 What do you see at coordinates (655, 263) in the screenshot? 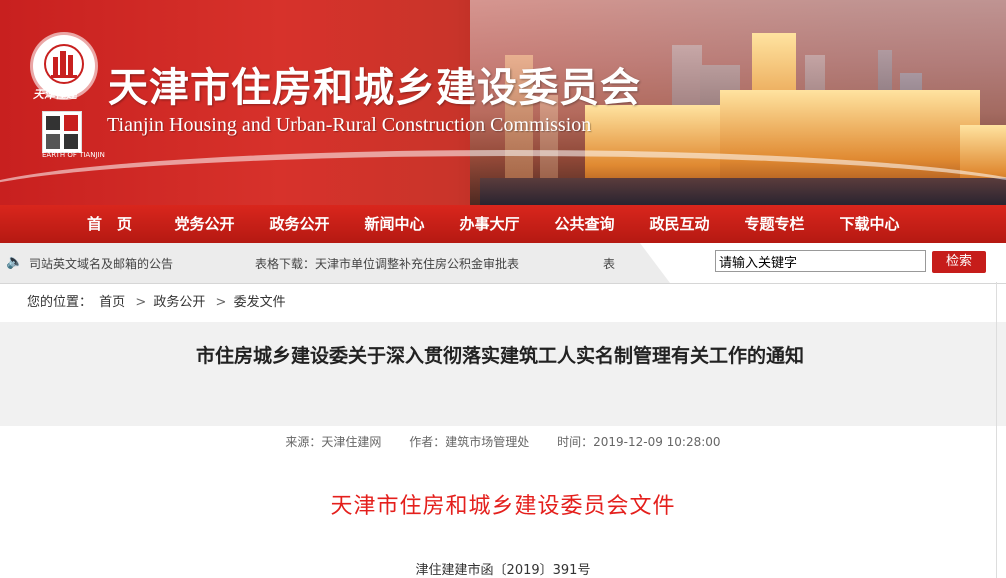
I see `notice-divider` at bounding box center [655, 263].